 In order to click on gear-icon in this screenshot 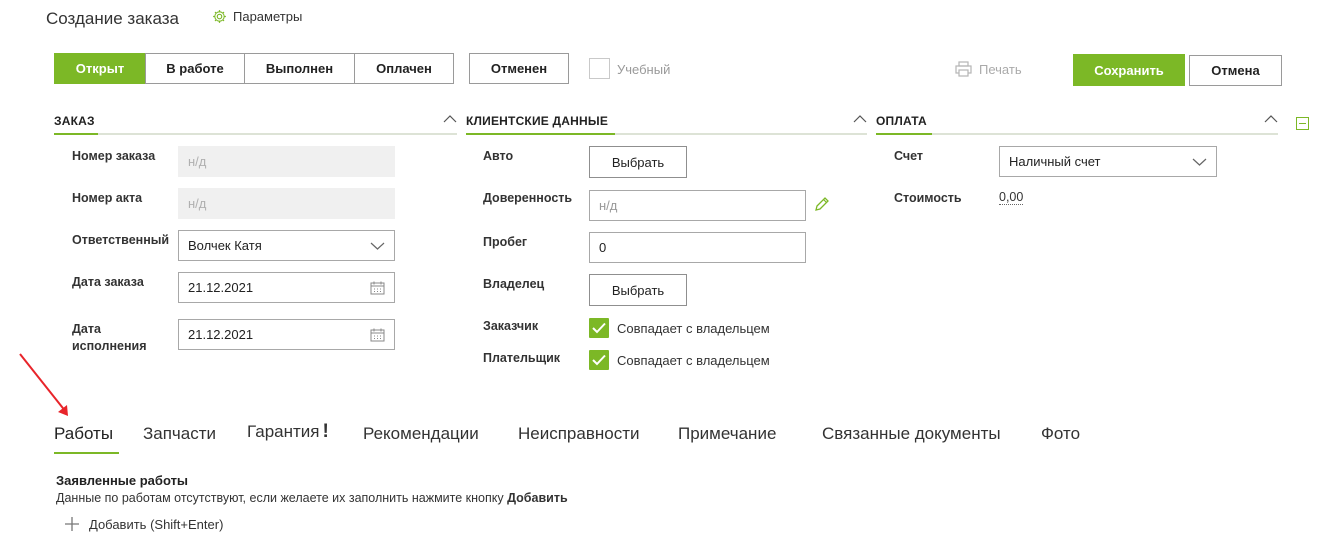, I will do `click(219, 16)`.